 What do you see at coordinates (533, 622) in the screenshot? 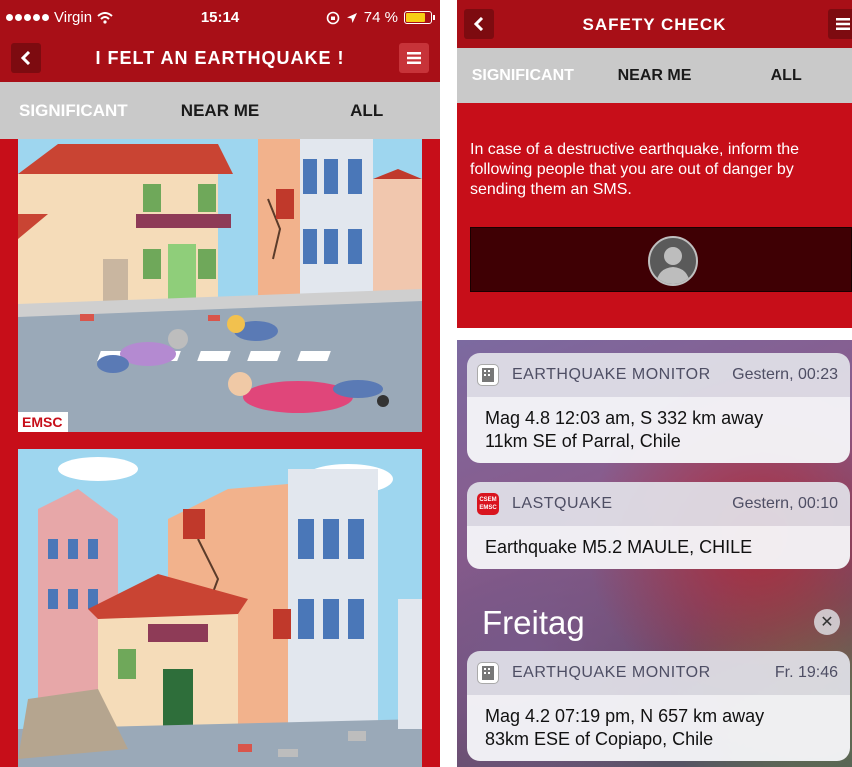
I see `day-section-label: Freitag` at bounding box center [533, 622].